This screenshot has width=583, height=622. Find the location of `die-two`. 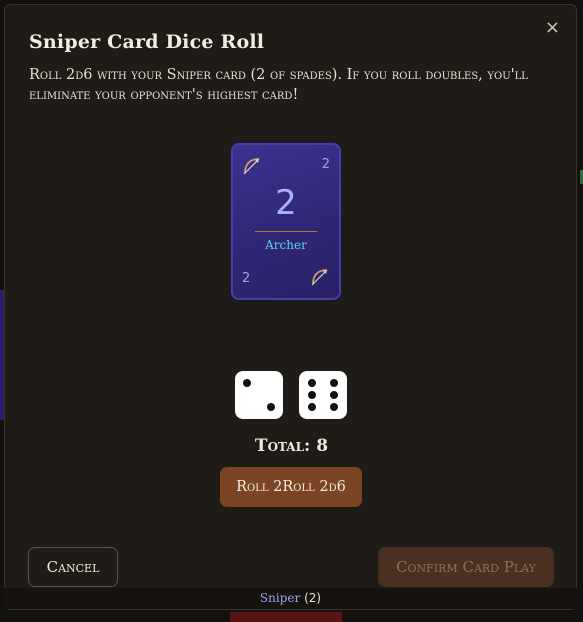

die-two is located at coordinates (323, 395).